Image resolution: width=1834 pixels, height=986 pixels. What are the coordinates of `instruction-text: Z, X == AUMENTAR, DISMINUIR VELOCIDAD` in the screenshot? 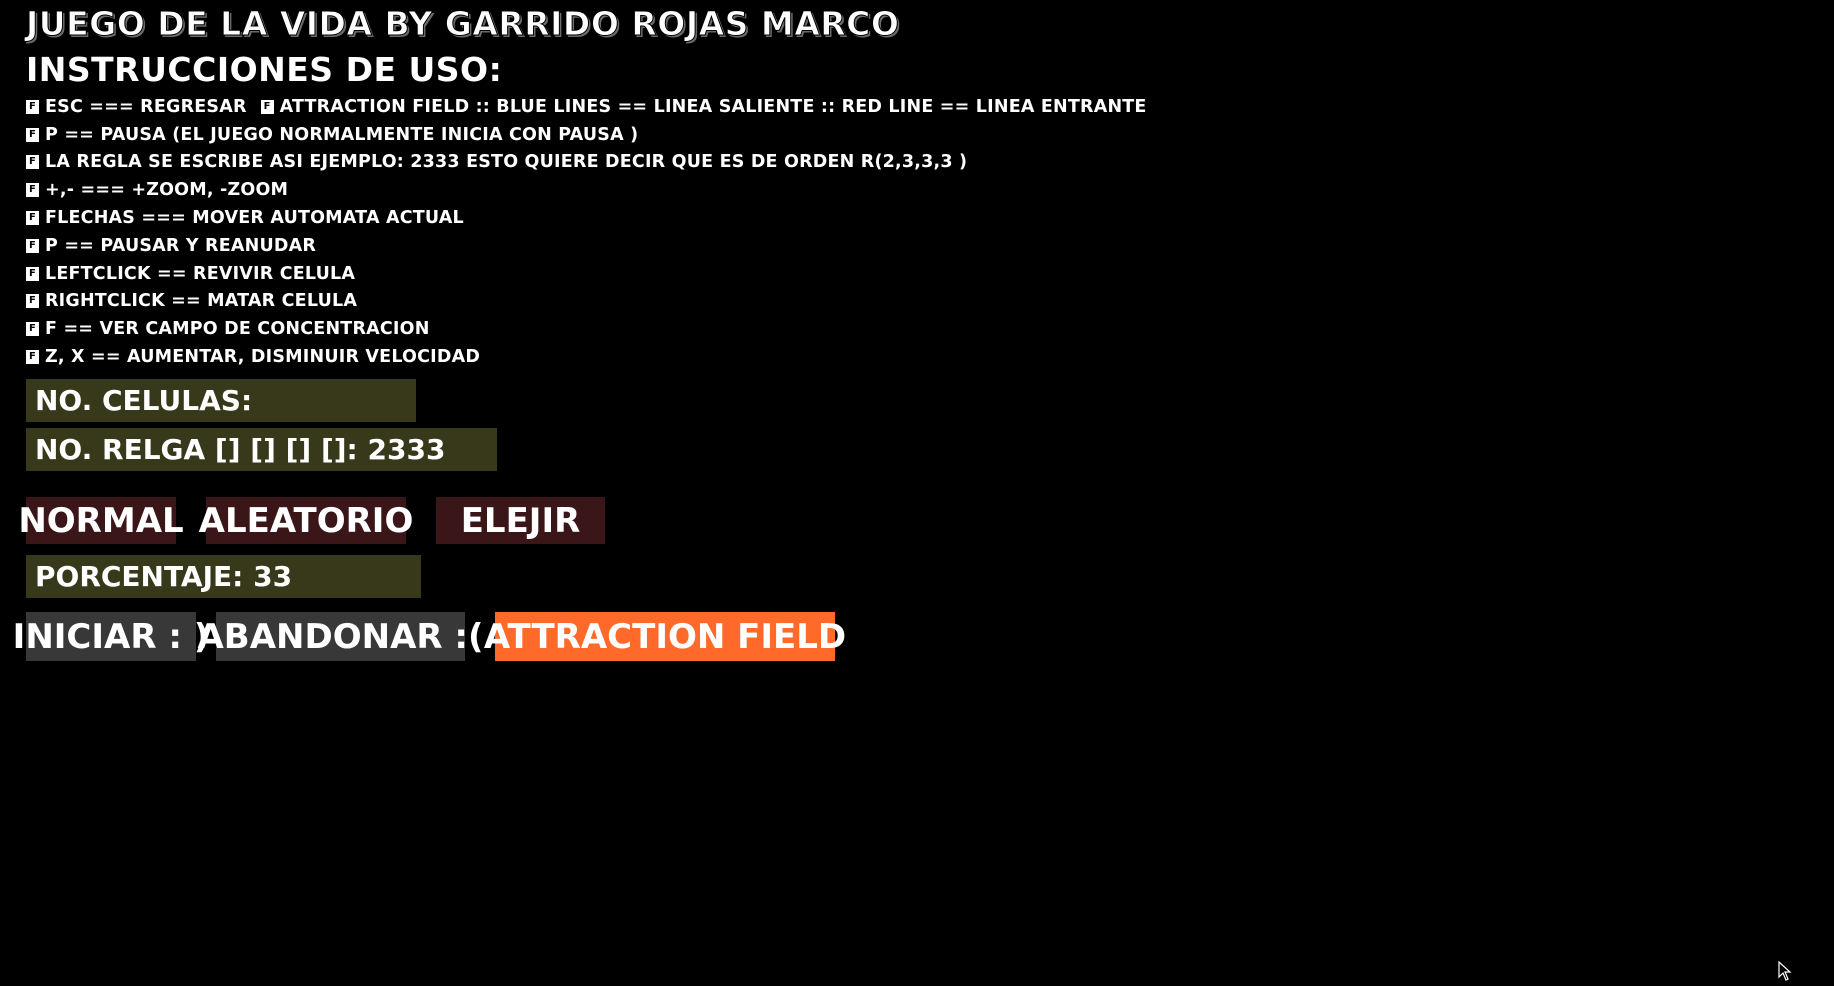 It's located at (263, 357).